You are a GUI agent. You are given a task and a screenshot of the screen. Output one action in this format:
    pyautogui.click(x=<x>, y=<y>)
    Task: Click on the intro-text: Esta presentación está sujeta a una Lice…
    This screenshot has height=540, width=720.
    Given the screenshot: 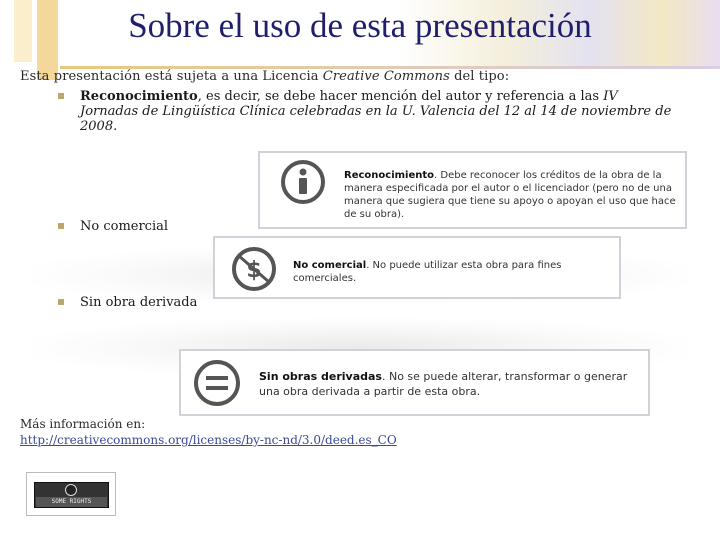 What is the action you would take?
    pyautogui.click(x=264, y=76)
    